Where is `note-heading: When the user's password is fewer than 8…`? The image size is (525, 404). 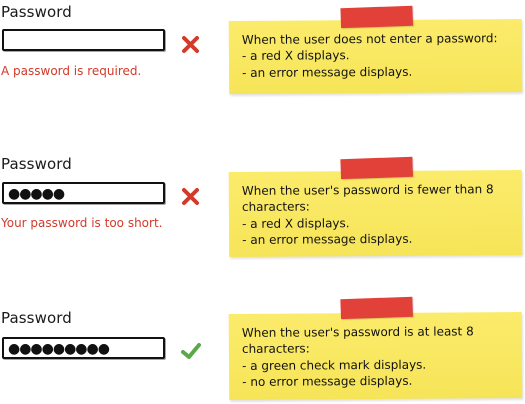 note-heading: When the user's password is fewer than 8… is located at coordinates (367, 198).